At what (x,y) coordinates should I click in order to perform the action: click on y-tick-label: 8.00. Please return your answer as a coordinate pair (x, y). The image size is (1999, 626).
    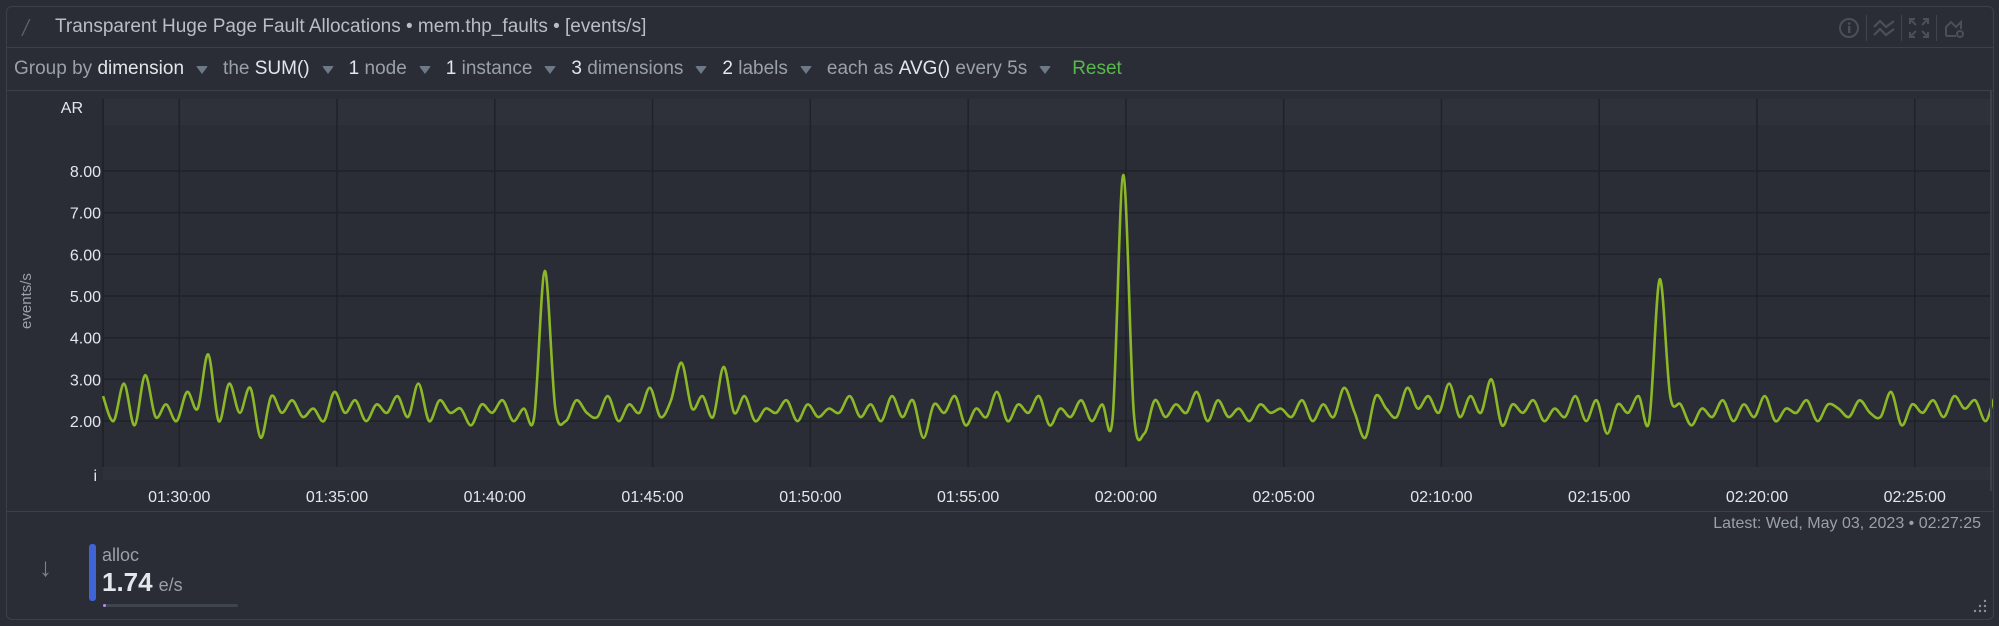
    Looking at the image, I should click on (85, 172).